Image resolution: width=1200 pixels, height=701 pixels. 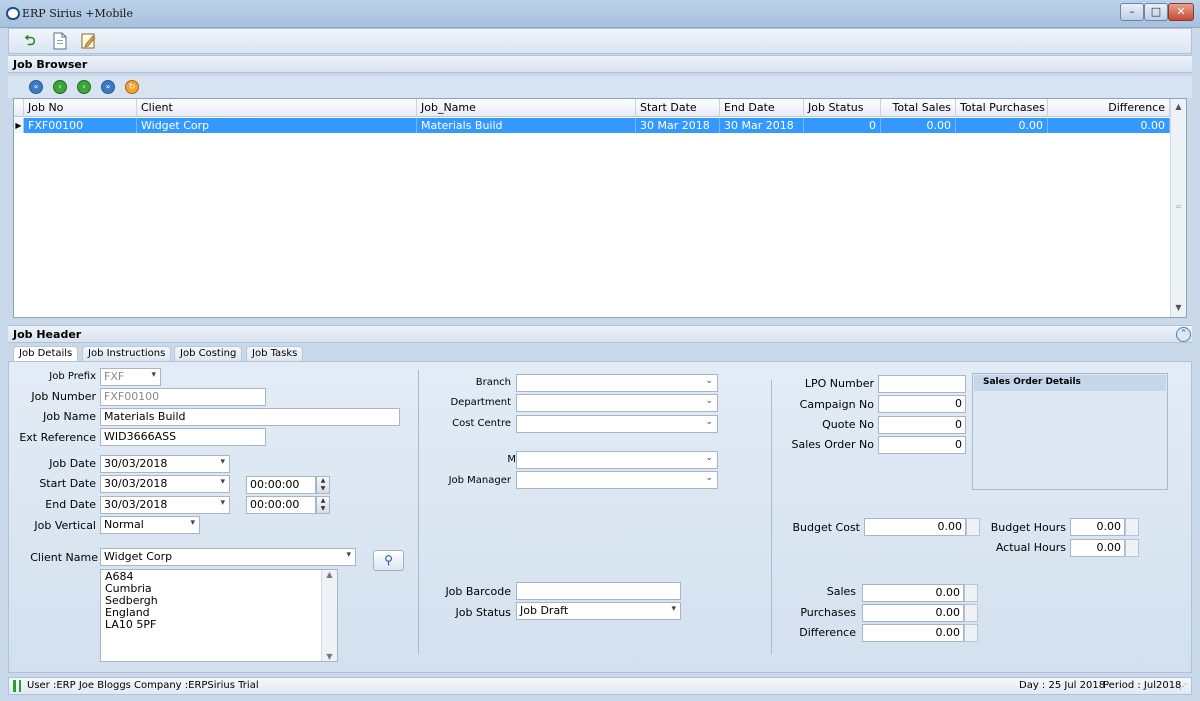 I want to click on branch-select: ⌄, so click(x=617, y=383).